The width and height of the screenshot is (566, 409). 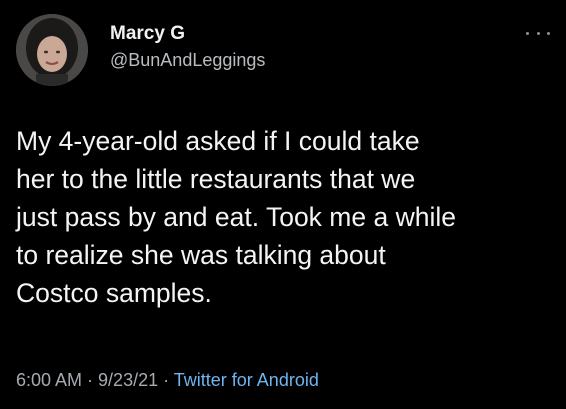 What do you see at coordinates (49, 380) in the screenshot?
I see `tweet-time: 6:00 AM` at bounding box center [49, 380].